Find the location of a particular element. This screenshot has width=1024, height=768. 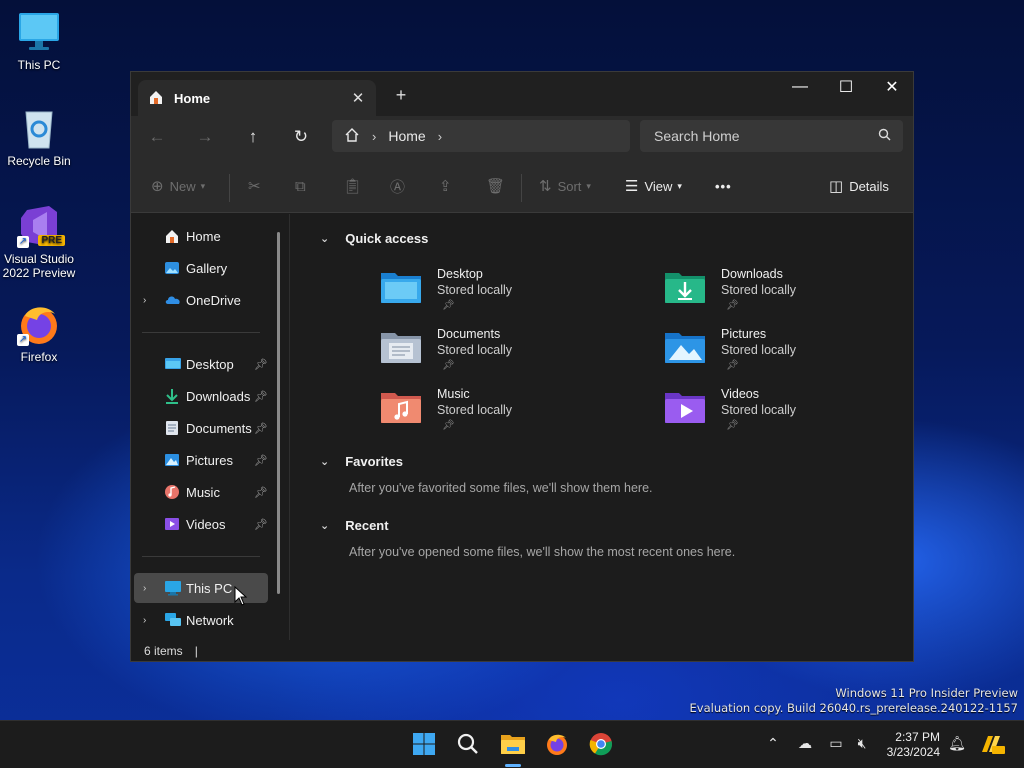

minimize-button: — is located at coordinates (800, 87).